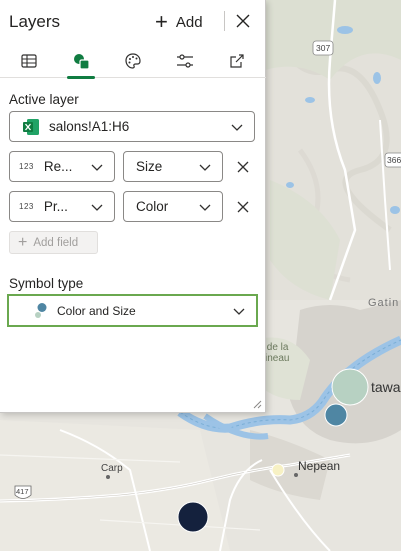 This screenshot has width=401, height=551. What do you see at coordinates (35, 21) in the screenshot?
I see `panel-title: Layers` at bounding box center [35, 21].